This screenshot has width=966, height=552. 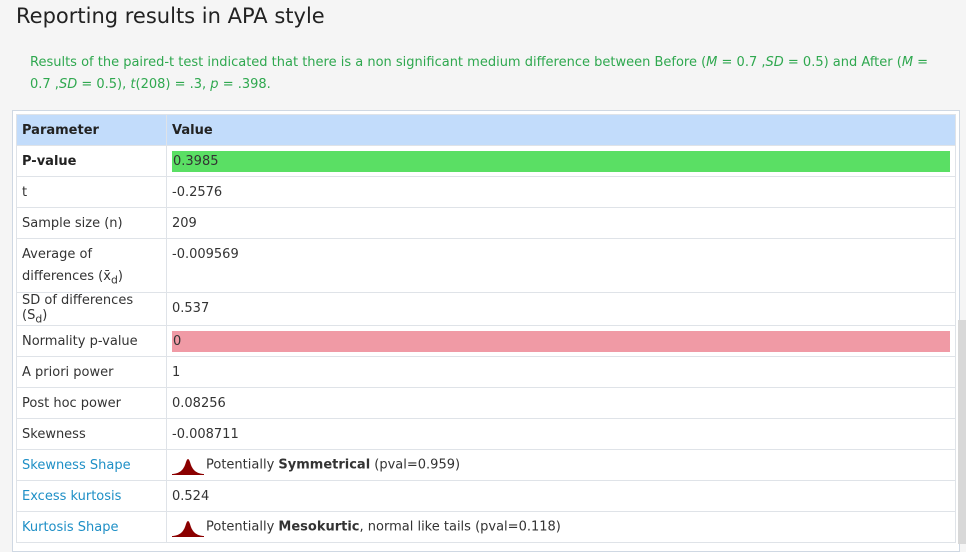 I want to click on scrollbar, so click(x=962, y=432).